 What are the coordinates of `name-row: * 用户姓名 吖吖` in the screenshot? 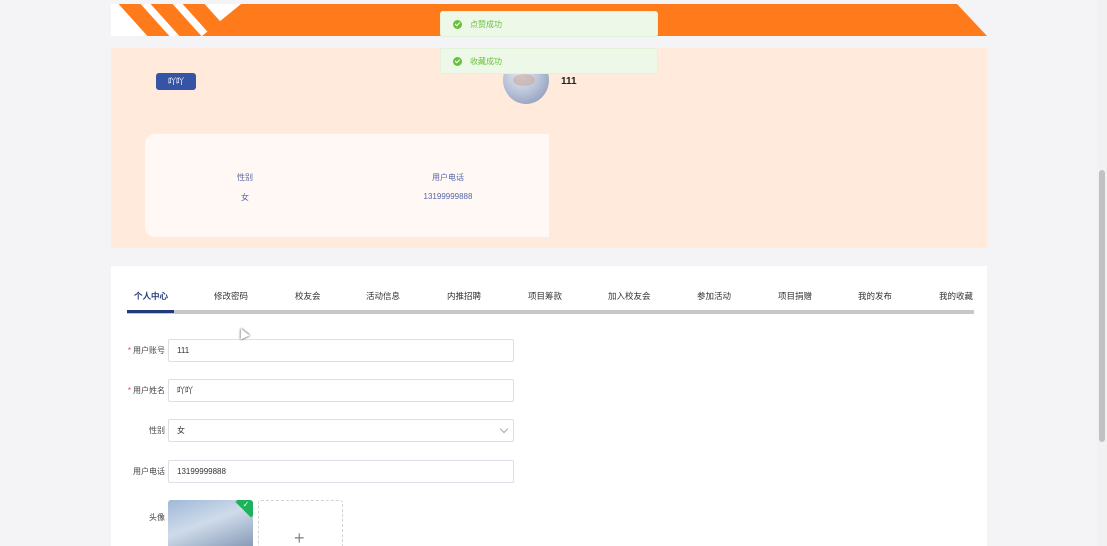 It's located at (321, 390).